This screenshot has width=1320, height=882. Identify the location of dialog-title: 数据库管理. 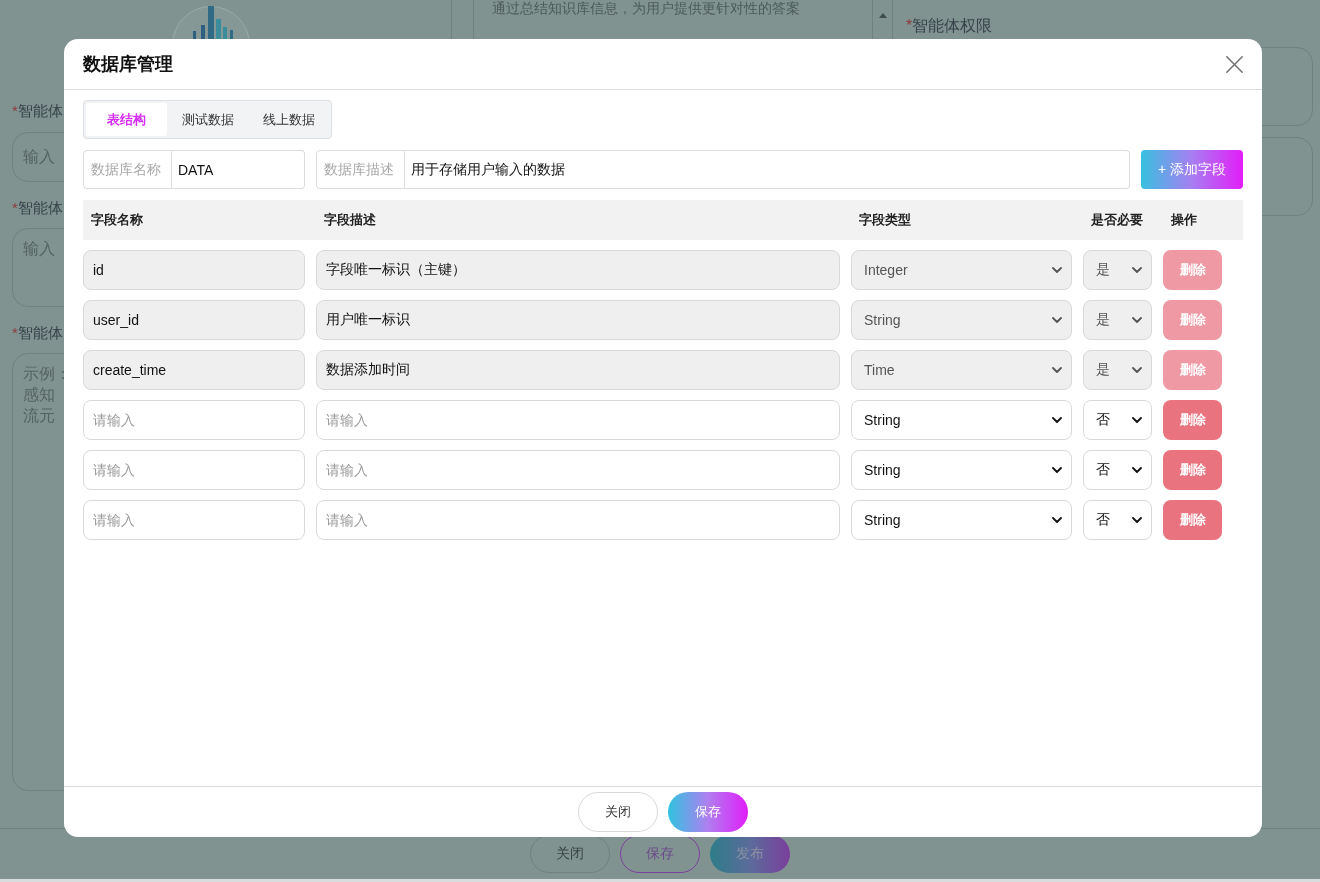
(128, 64).